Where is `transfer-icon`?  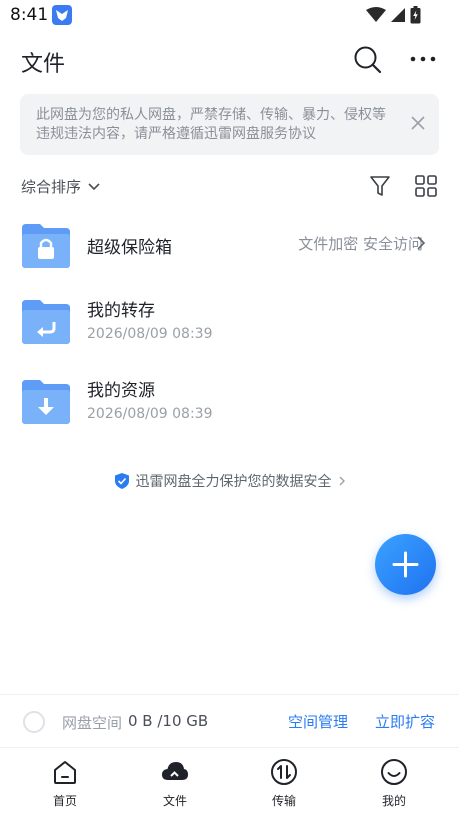
transfer-icon is located at coordinates (284, 772).